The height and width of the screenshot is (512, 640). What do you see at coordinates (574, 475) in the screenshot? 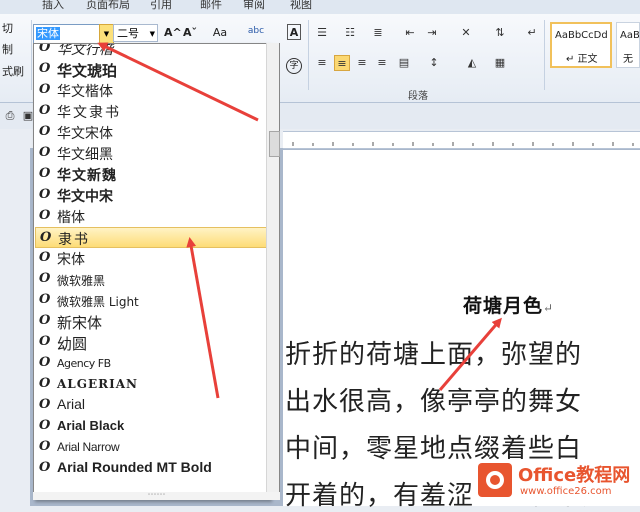
I see `watermark-title: Office教程网` at bounding box center [574, 475].